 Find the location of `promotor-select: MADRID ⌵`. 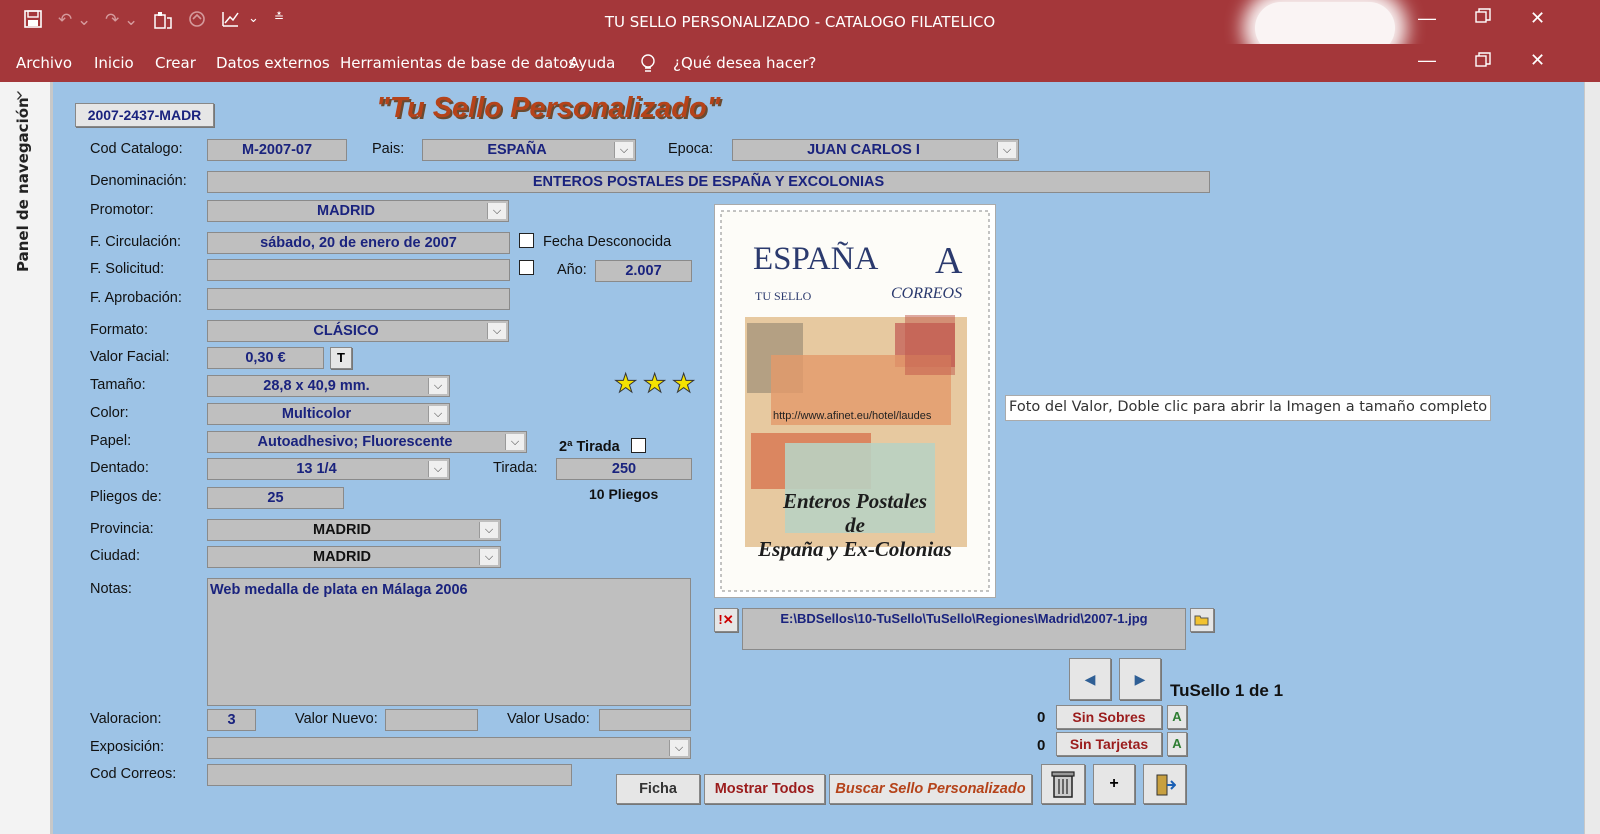

promotor-select: MADRID ⌵ is located at coordinates (358, 211).